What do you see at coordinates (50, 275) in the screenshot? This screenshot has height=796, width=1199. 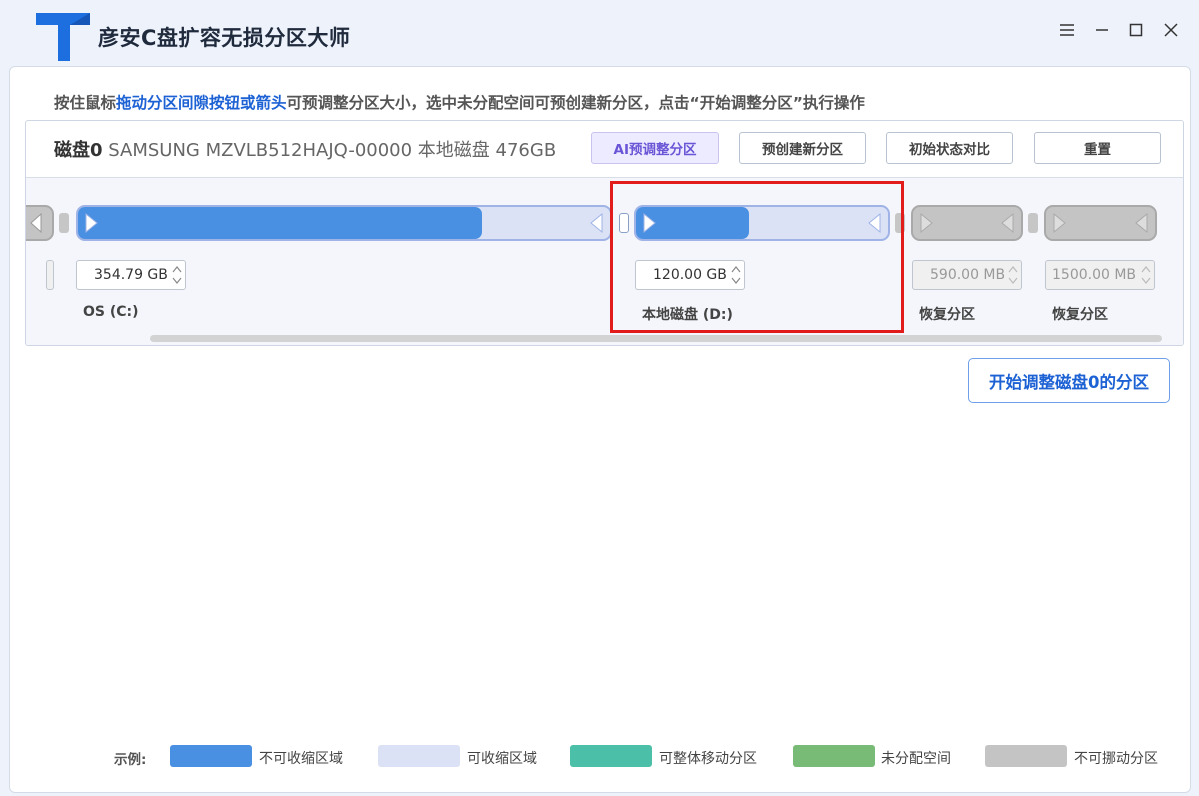 I see `size-input-hidden` at bounding box center [50, 275].